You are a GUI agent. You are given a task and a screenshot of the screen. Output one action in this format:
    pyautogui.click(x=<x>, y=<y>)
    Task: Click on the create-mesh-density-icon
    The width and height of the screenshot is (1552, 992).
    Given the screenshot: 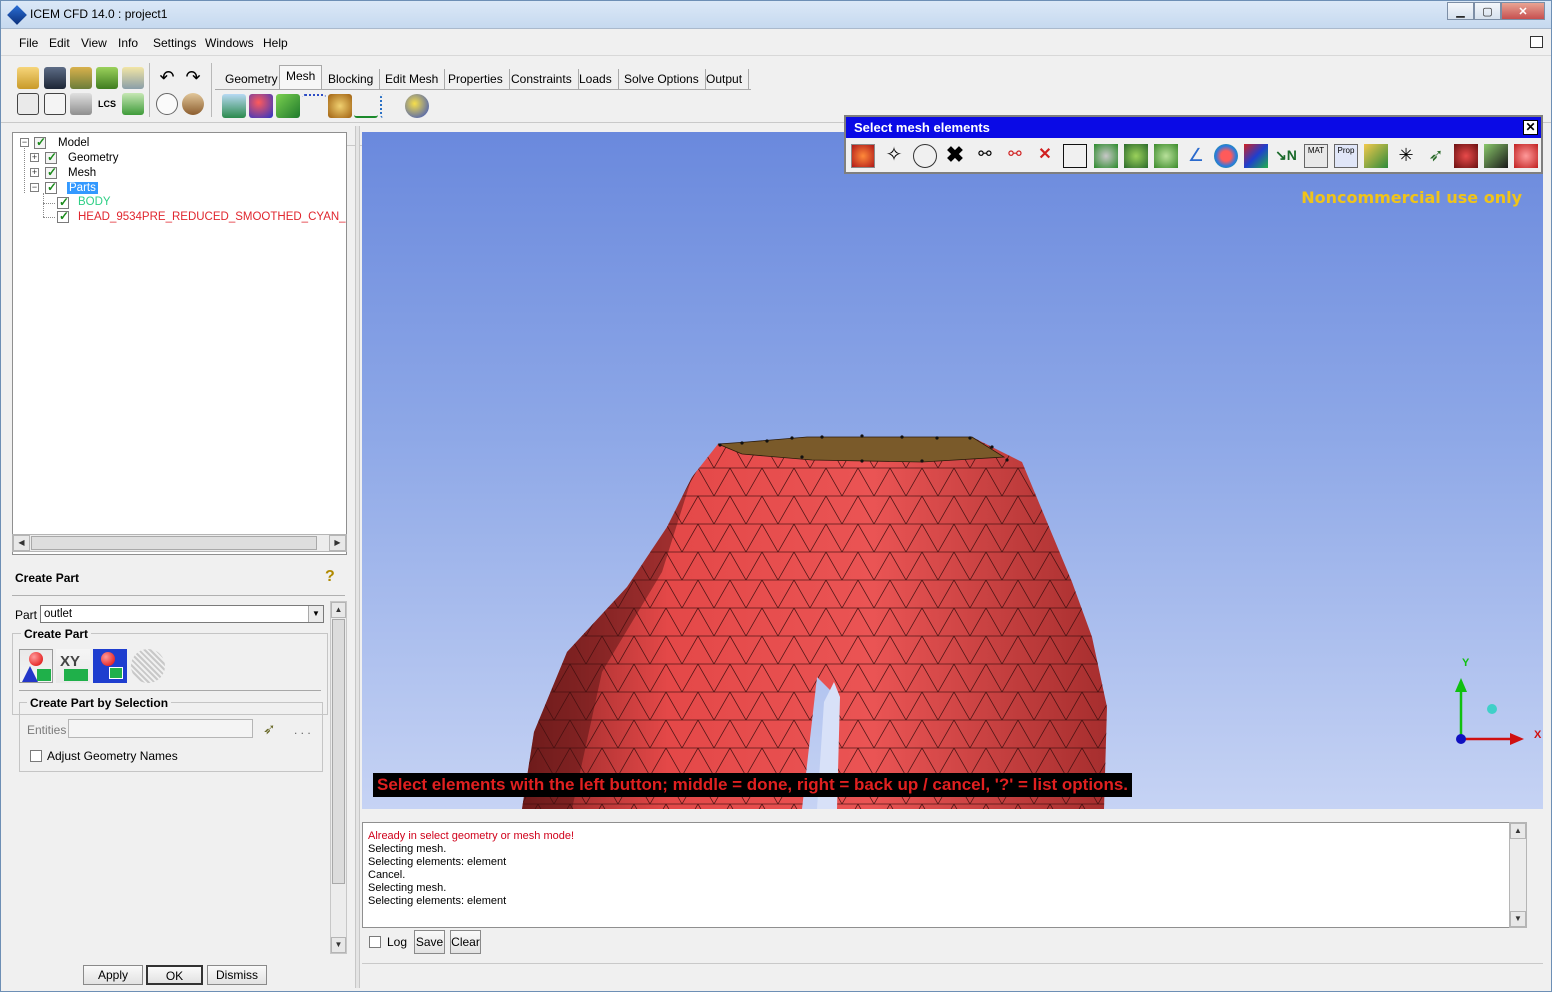 What is the action you would take?
    pyautogui.click(x=340, y=106)
    